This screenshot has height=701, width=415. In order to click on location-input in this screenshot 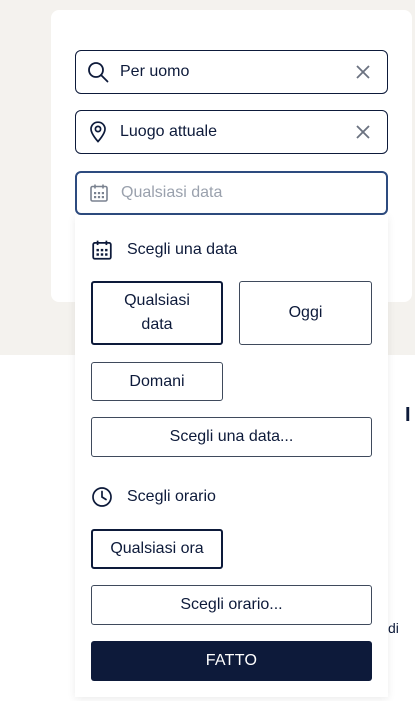, I will do `click(229, 132)`.